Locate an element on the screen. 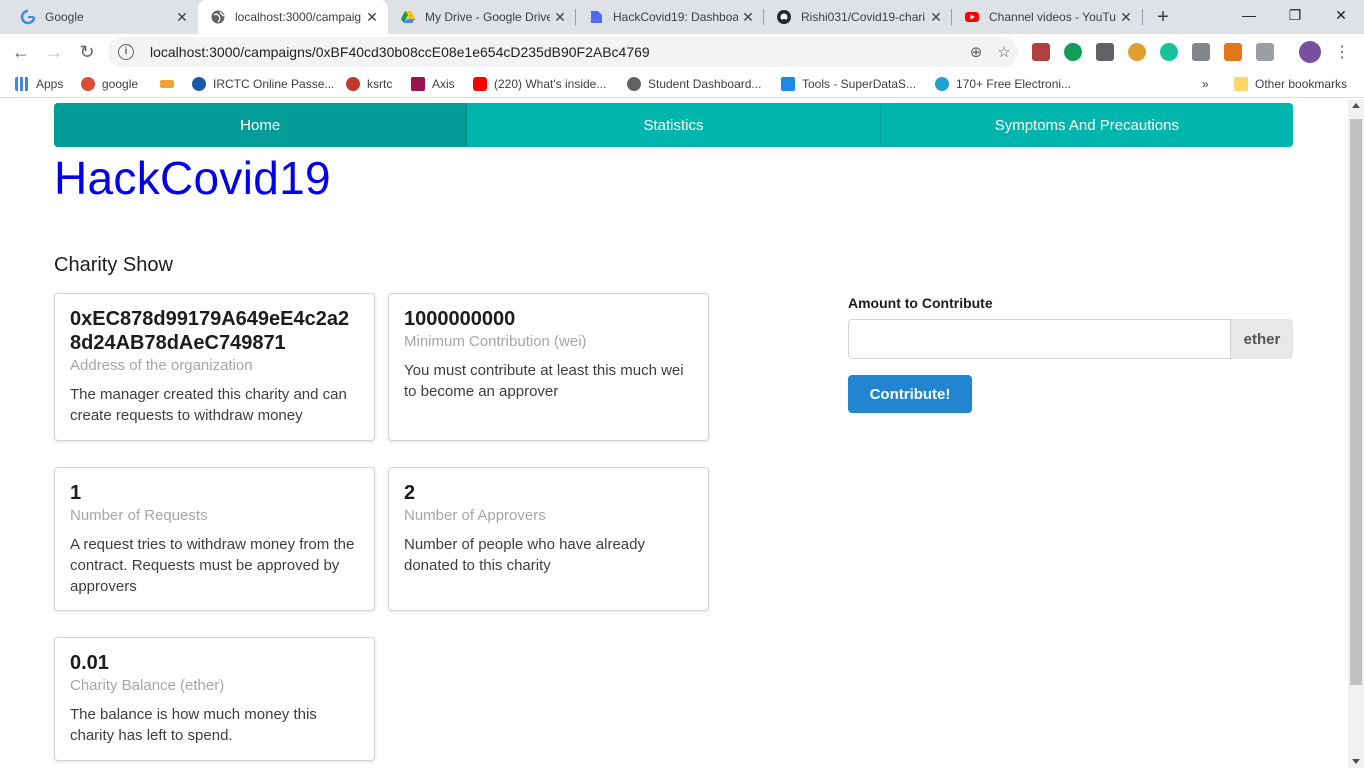 The width and height of the screenshot is (1364, 768). irctc-logo-icon is located at coordinates (199, 84).